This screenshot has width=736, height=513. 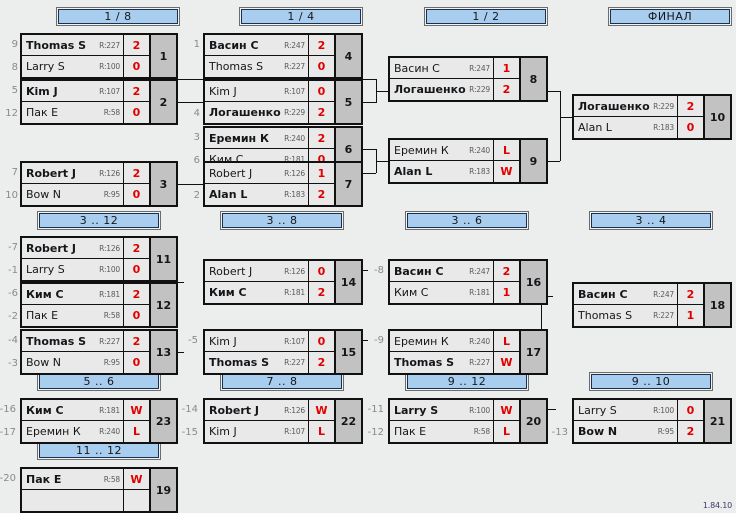 What do you see at coordinates (269, 271) in the screenshot?
I see `player-row: Robert J R:126 0` at bounding box center [269, 271].